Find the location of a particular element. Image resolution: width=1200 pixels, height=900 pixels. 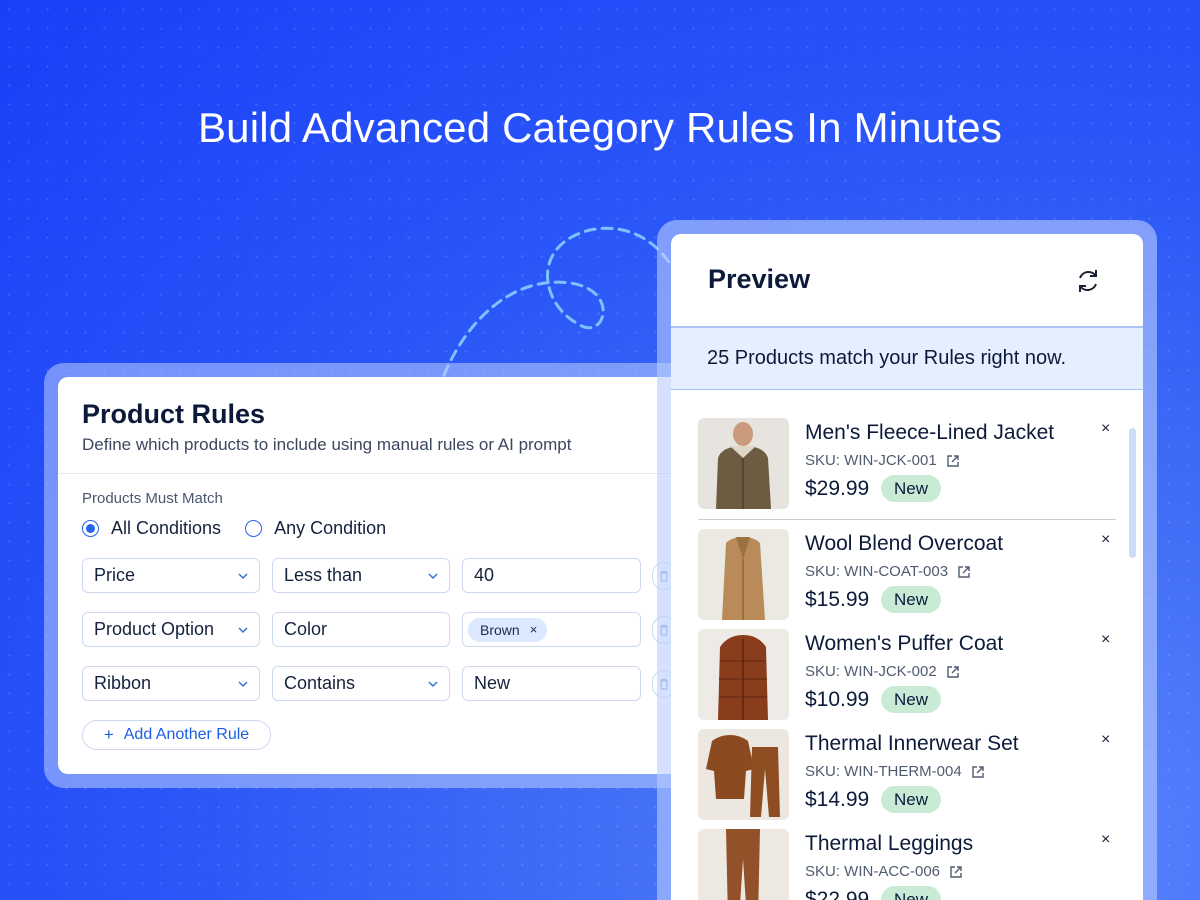

product-thumbnail-leggings is located at coordinates (743, 864).